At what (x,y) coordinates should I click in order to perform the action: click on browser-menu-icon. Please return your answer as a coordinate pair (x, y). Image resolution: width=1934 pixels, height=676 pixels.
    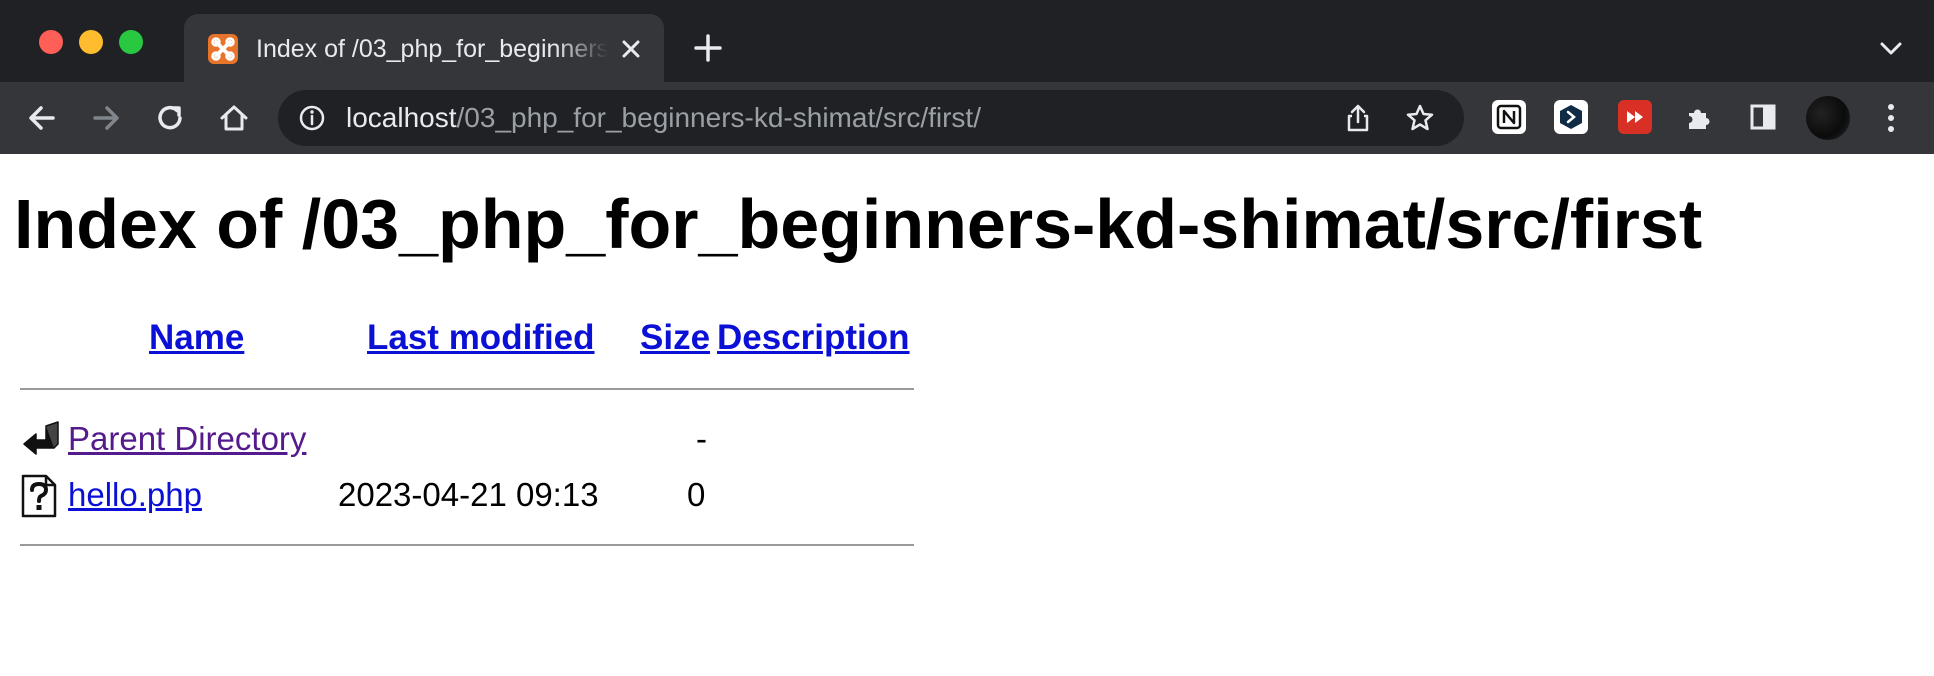
    Looking at the image, I should click on (1891, 118).